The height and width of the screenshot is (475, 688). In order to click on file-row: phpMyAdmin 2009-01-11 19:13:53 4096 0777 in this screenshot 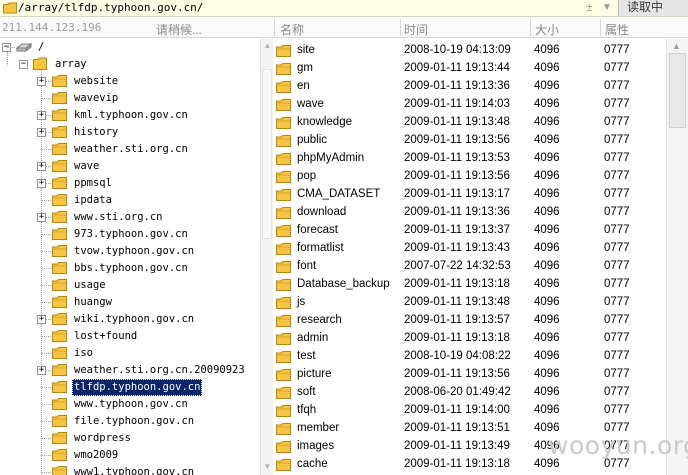, I will do `click(470, 158)`.